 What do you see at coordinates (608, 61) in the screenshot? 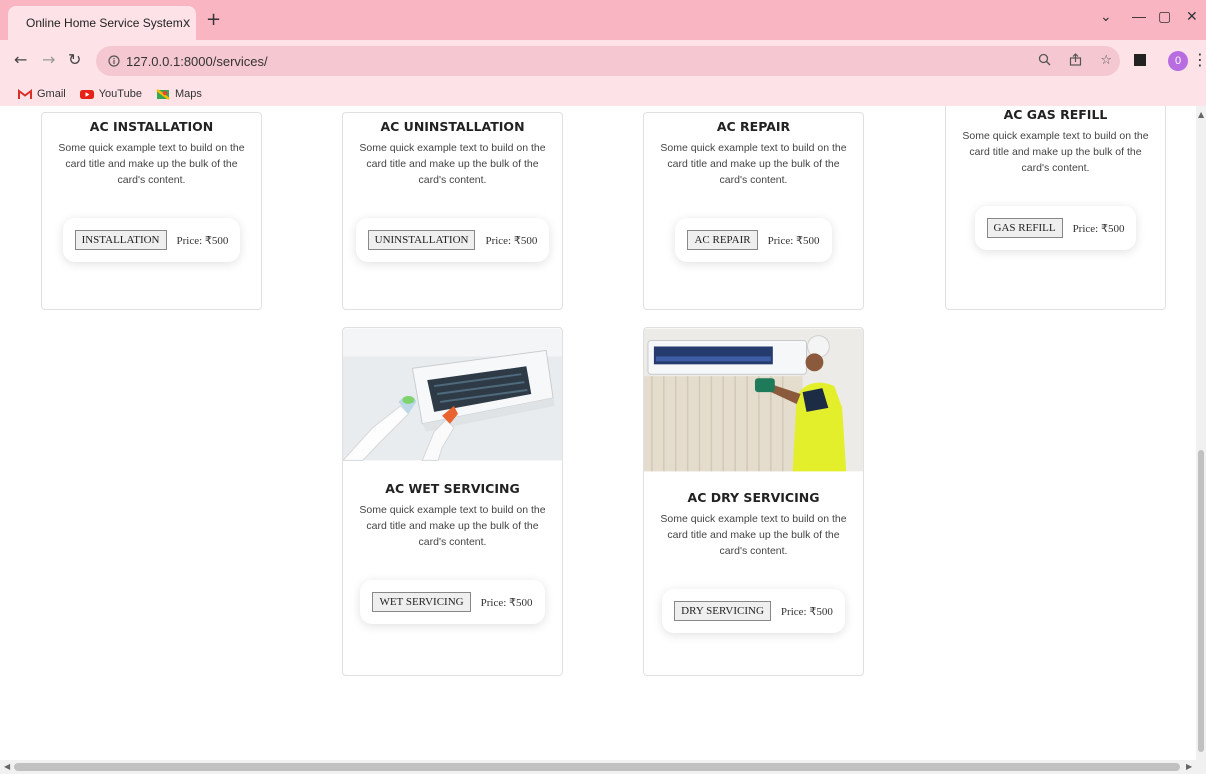
I see `address-bar: 127.0.0.1:8000/services/ ☆` at bounding box center [608, 61].